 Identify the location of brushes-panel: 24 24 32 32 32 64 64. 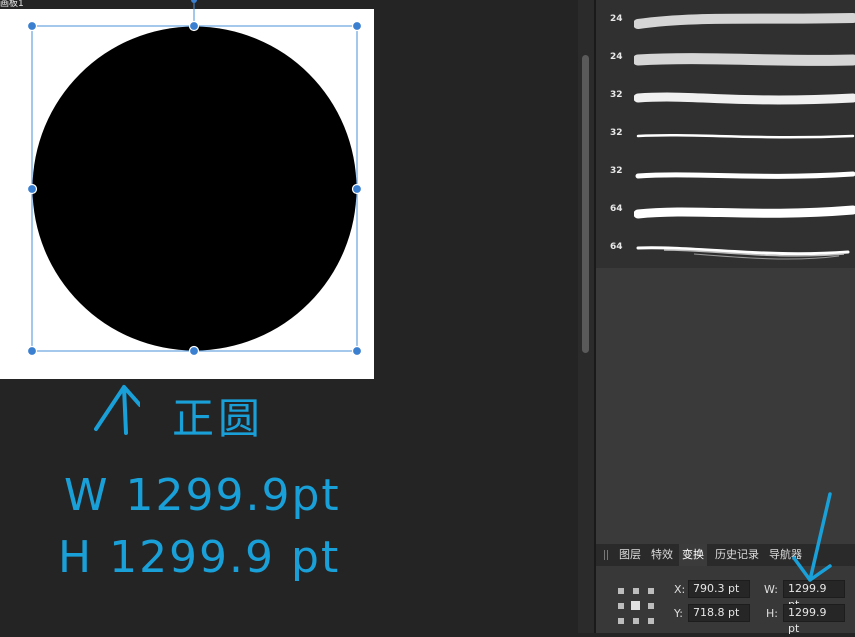
(725, 134).